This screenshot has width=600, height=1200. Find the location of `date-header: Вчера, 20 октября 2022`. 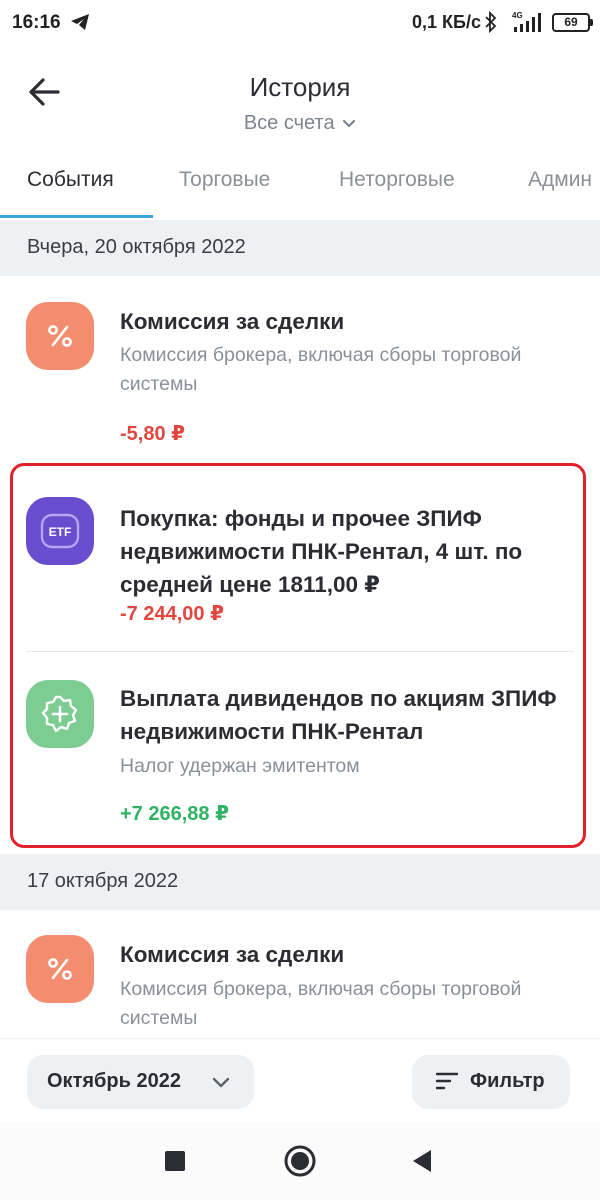

date-header: Вчера, 20 октября 2022 is located at coordinates (300, 248).